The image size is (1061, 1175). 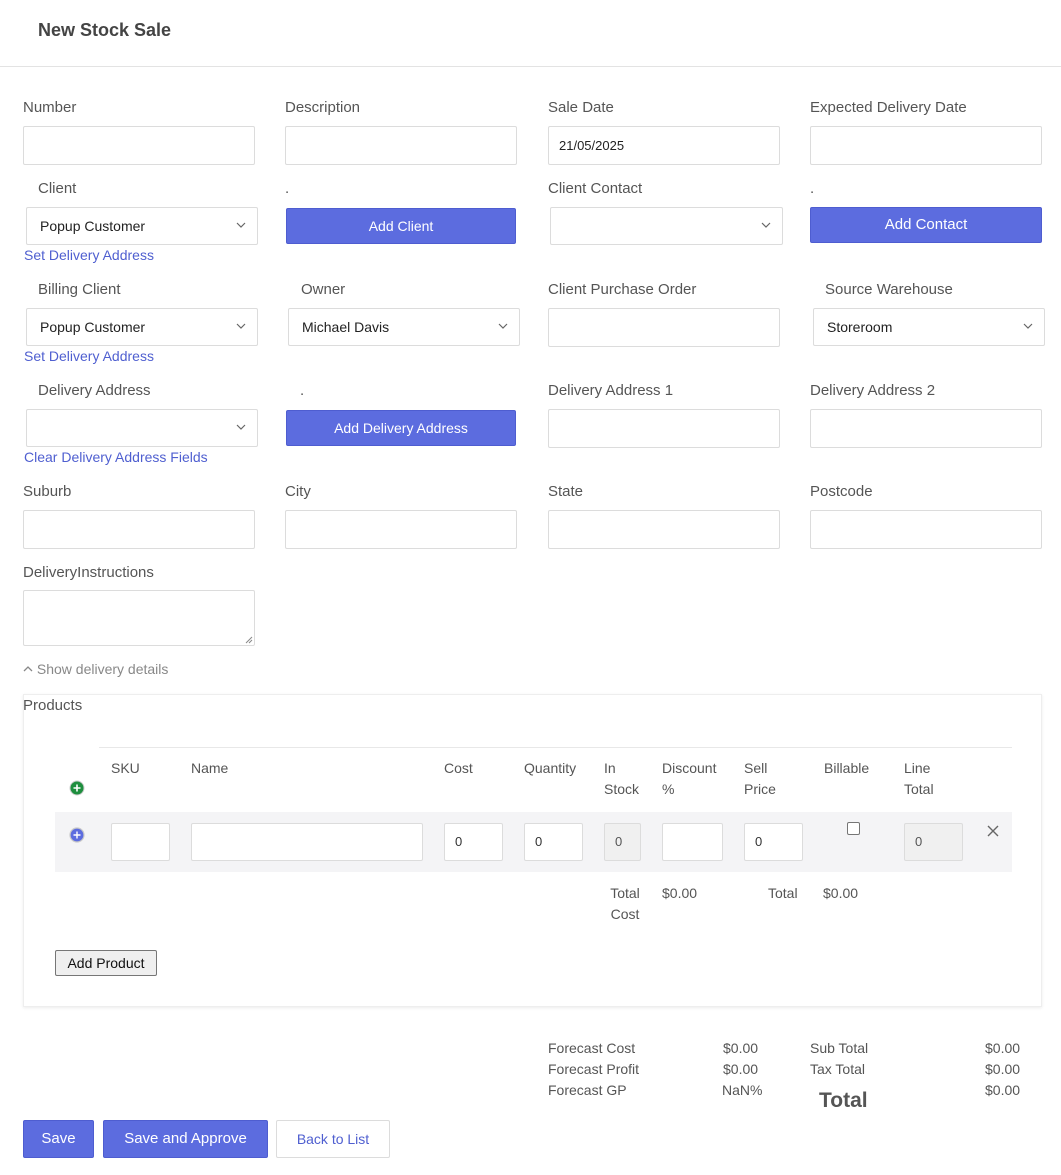 What do you see at coordinates (625, 893) in the screenshot?
I see `total-cost-label-line1: Total` at bounding box center [625, 893].